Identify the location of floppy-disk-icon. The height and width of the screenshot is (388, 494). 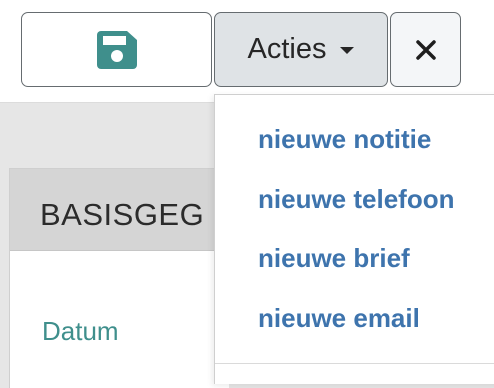
(116, 49).